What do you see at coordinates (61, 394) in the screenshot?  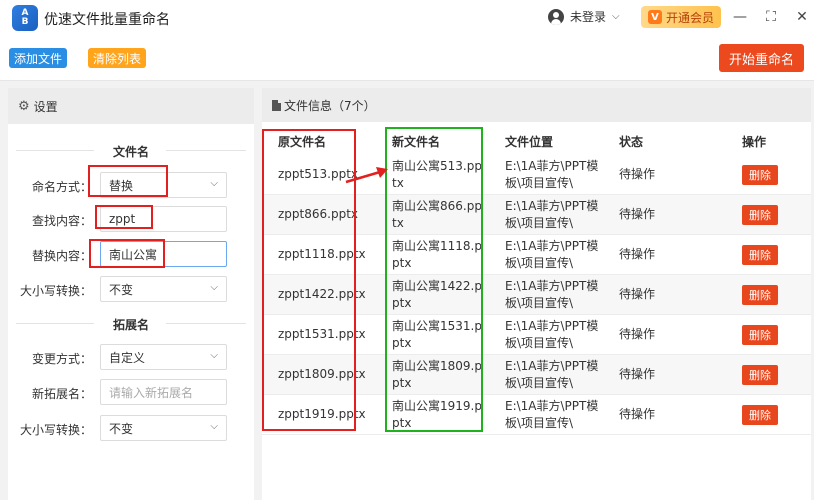 I see `new-extension-label: 新拓展名：` at bounding box center [61, 394].